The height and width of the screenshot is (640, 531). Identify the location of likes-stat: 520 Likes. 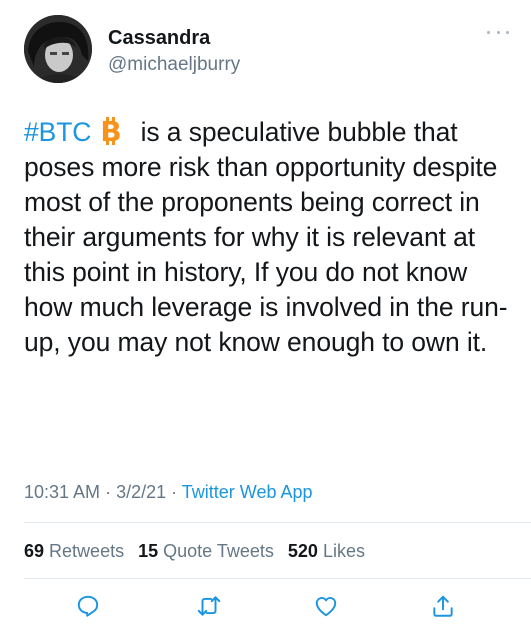
(326, 551).